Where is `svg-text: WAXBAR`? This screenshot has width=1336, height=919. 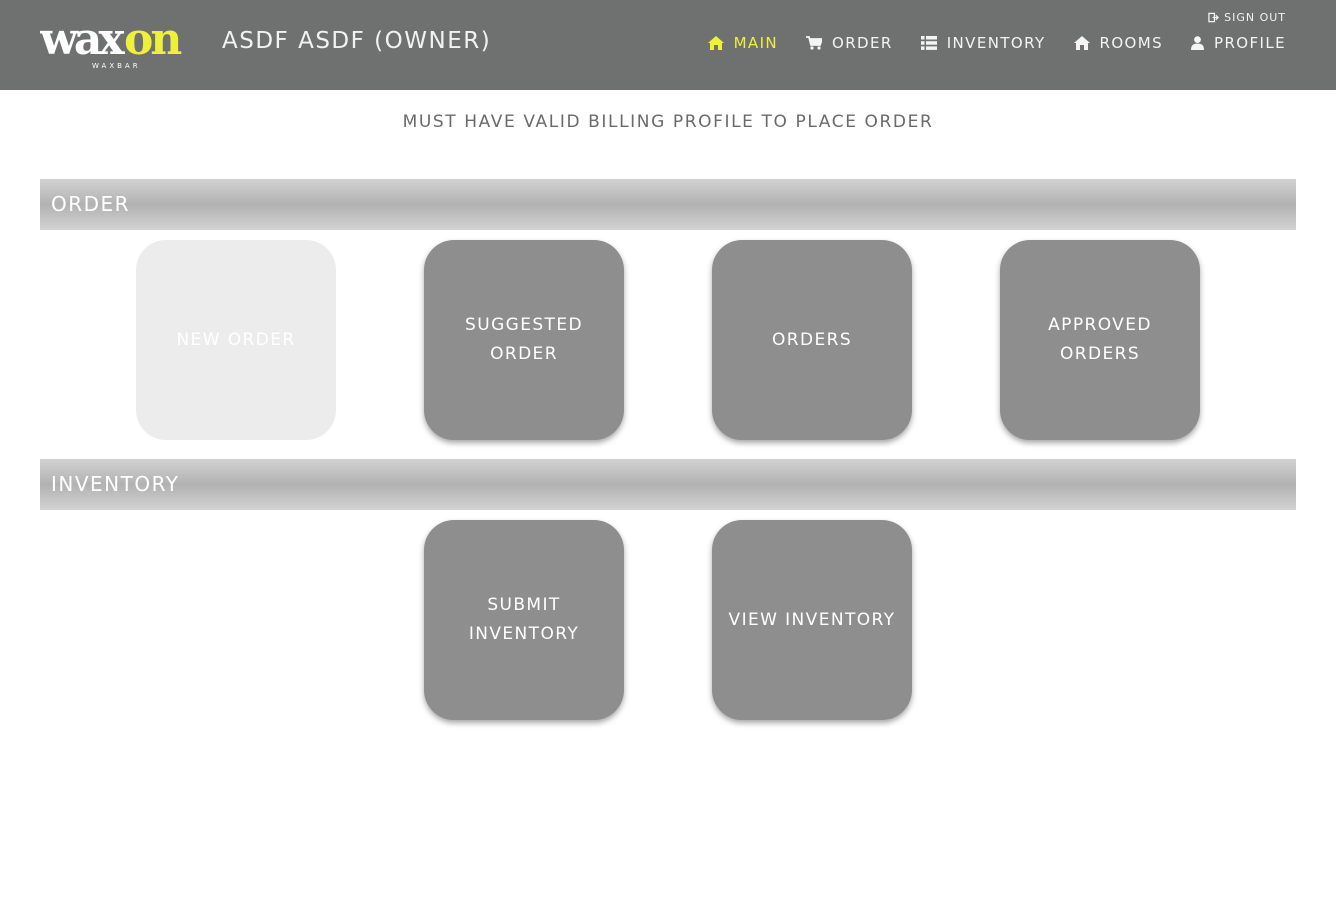 svg-text: WAXBAR is located at coordinates (116, 66).